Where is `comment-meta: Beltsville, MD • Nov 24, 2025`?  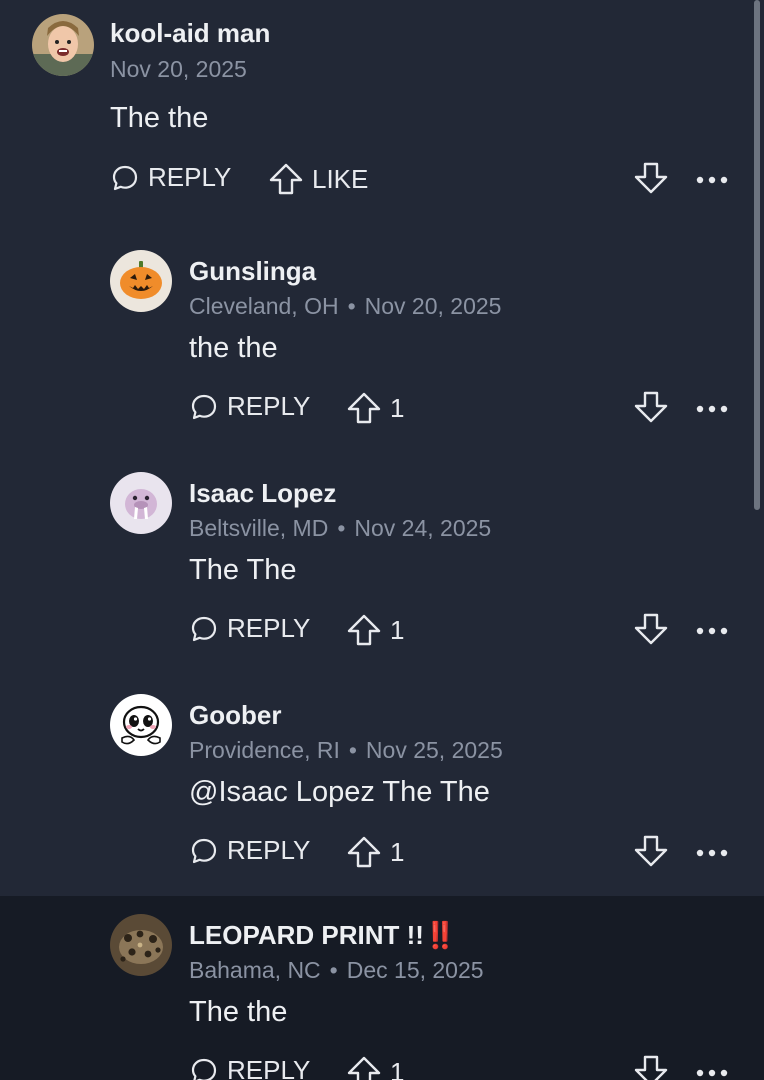 comment-meta: Beltsville, MD • Nov 24, 2025 is located at coordinates (340, 528).